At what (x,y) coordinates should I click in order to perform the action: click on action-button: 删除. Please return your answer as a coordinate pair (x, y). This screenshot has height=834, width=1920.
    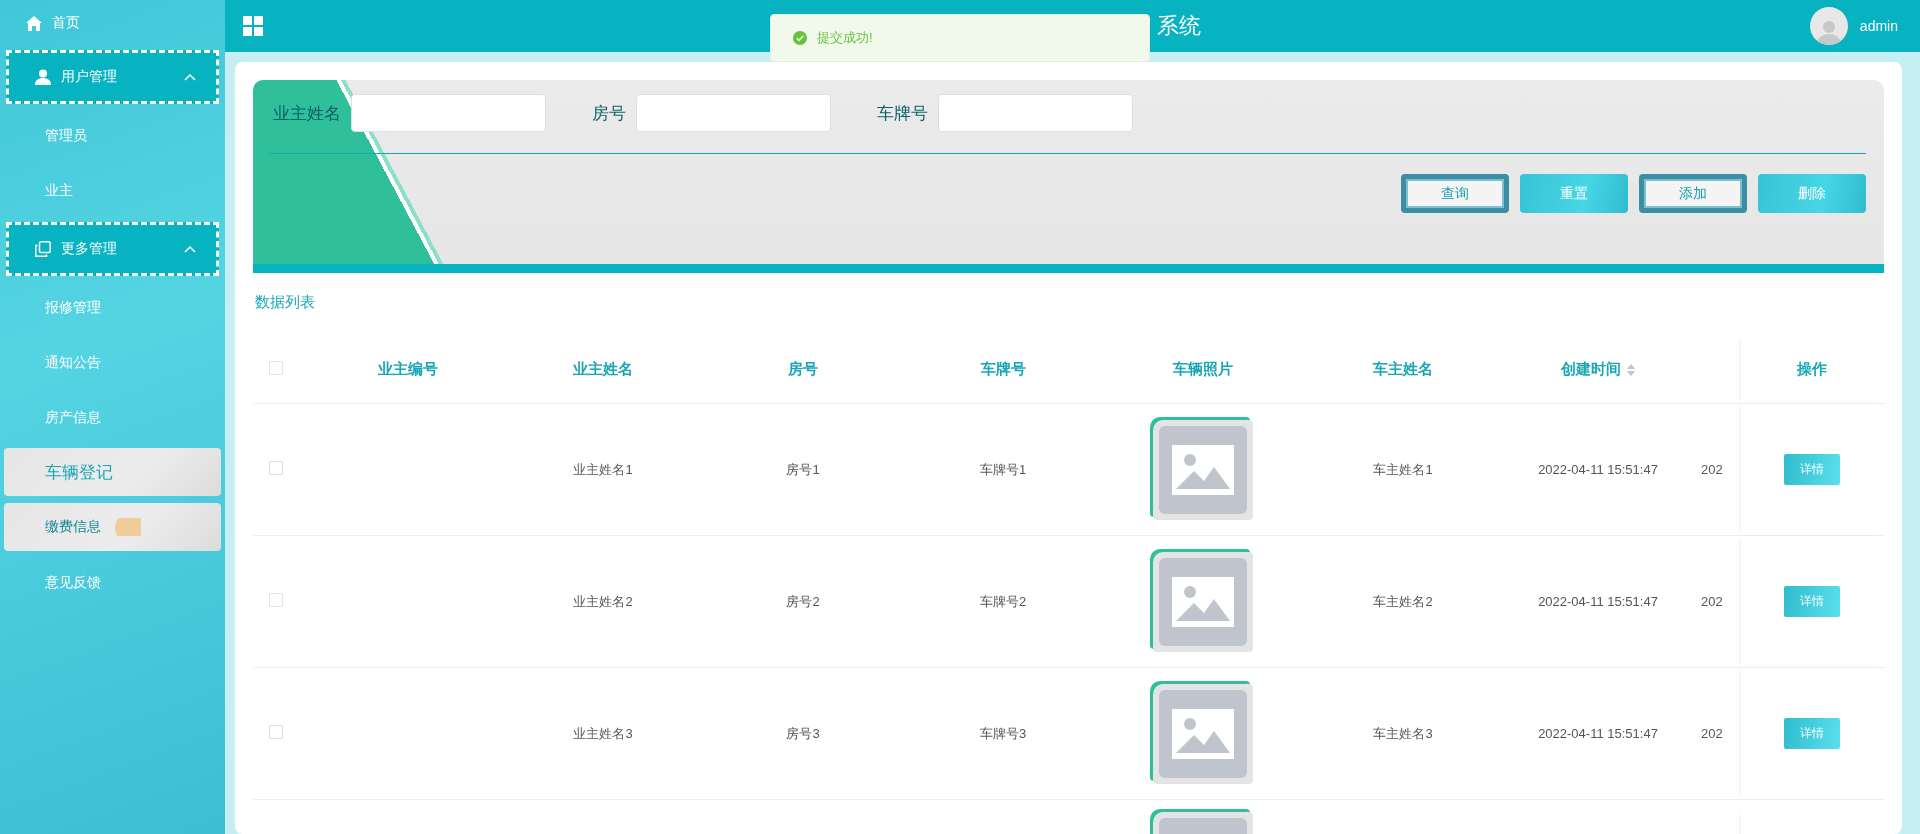
    Looking at the image, I should click on (1812, 193).